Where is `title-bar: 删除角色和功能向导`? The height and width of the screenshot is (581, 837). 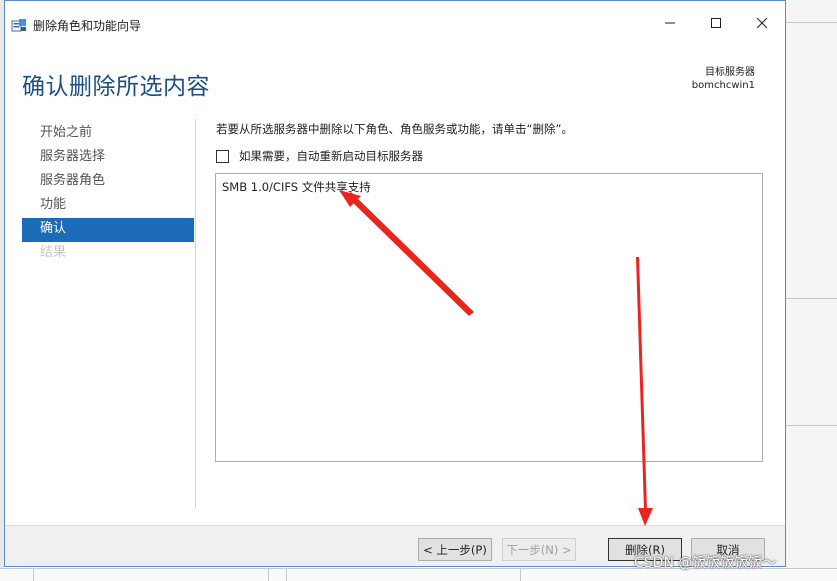
title-bar: 删除角色和功能向导 is located at coordinates (395, 23).